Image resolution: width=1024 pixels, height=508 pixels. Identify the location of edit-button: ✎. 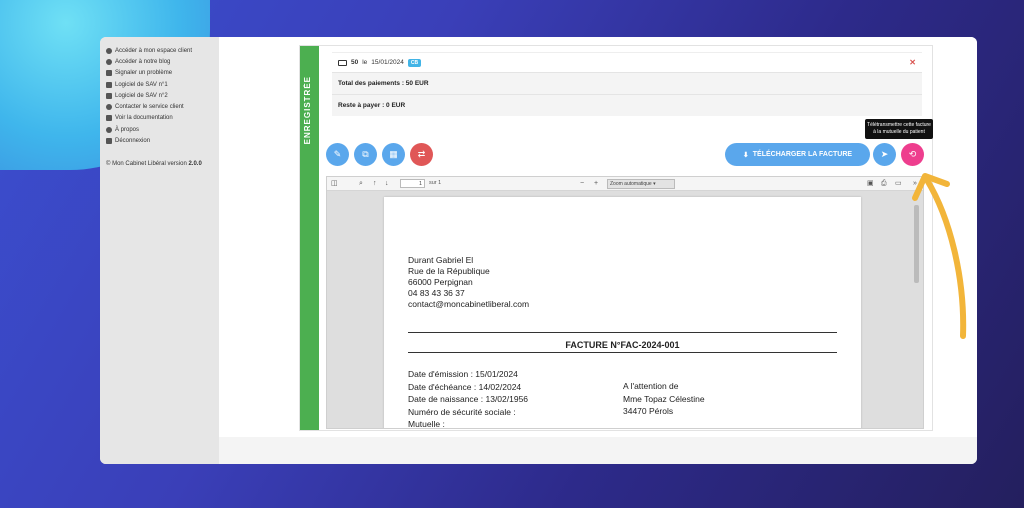
(337, 154).